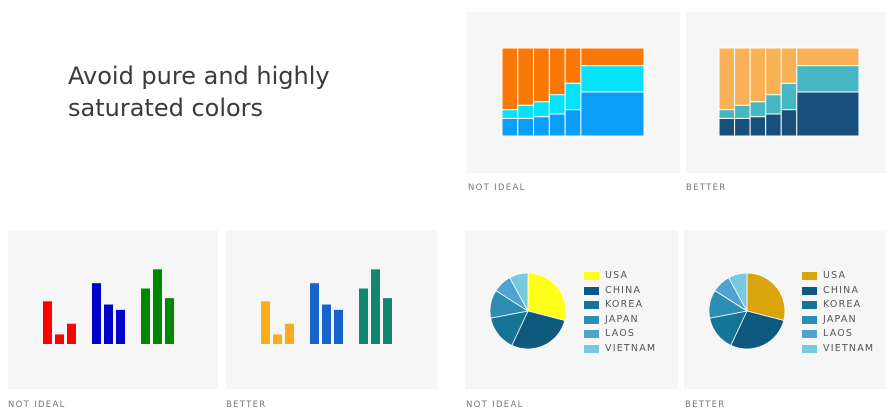  What do you see at coordinates (199, 92) in the screenshot?
I see `page-title: Avoid pure and highly saturated colors` at bounding box center [199, 92].